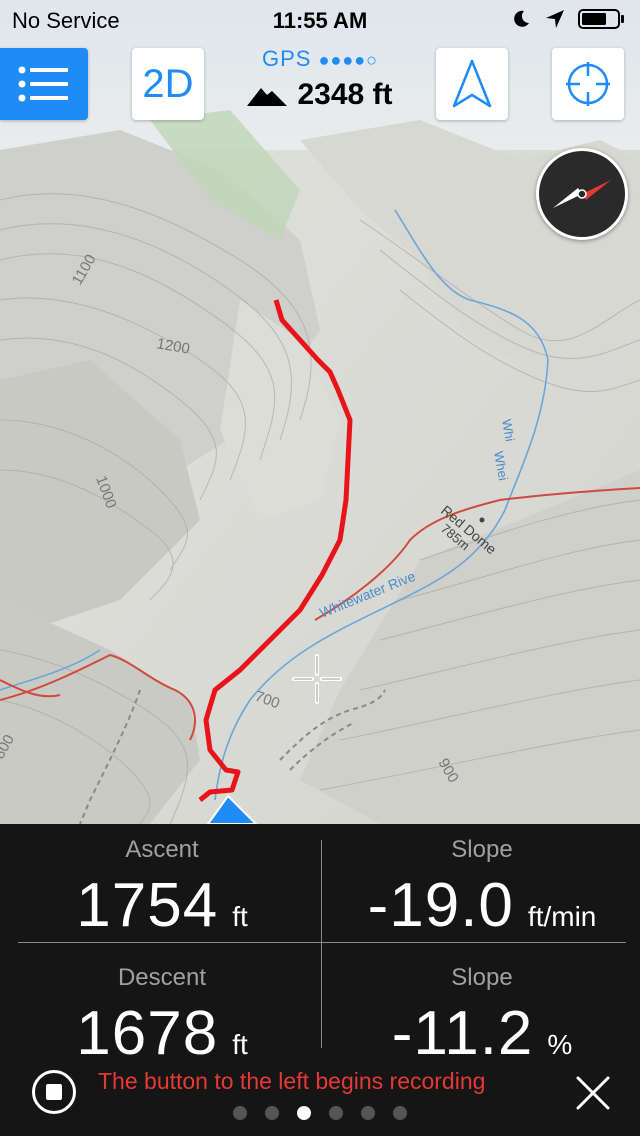 This screenshot has width=640, height=1136. I want to click on compass-button, so click(582, 194).